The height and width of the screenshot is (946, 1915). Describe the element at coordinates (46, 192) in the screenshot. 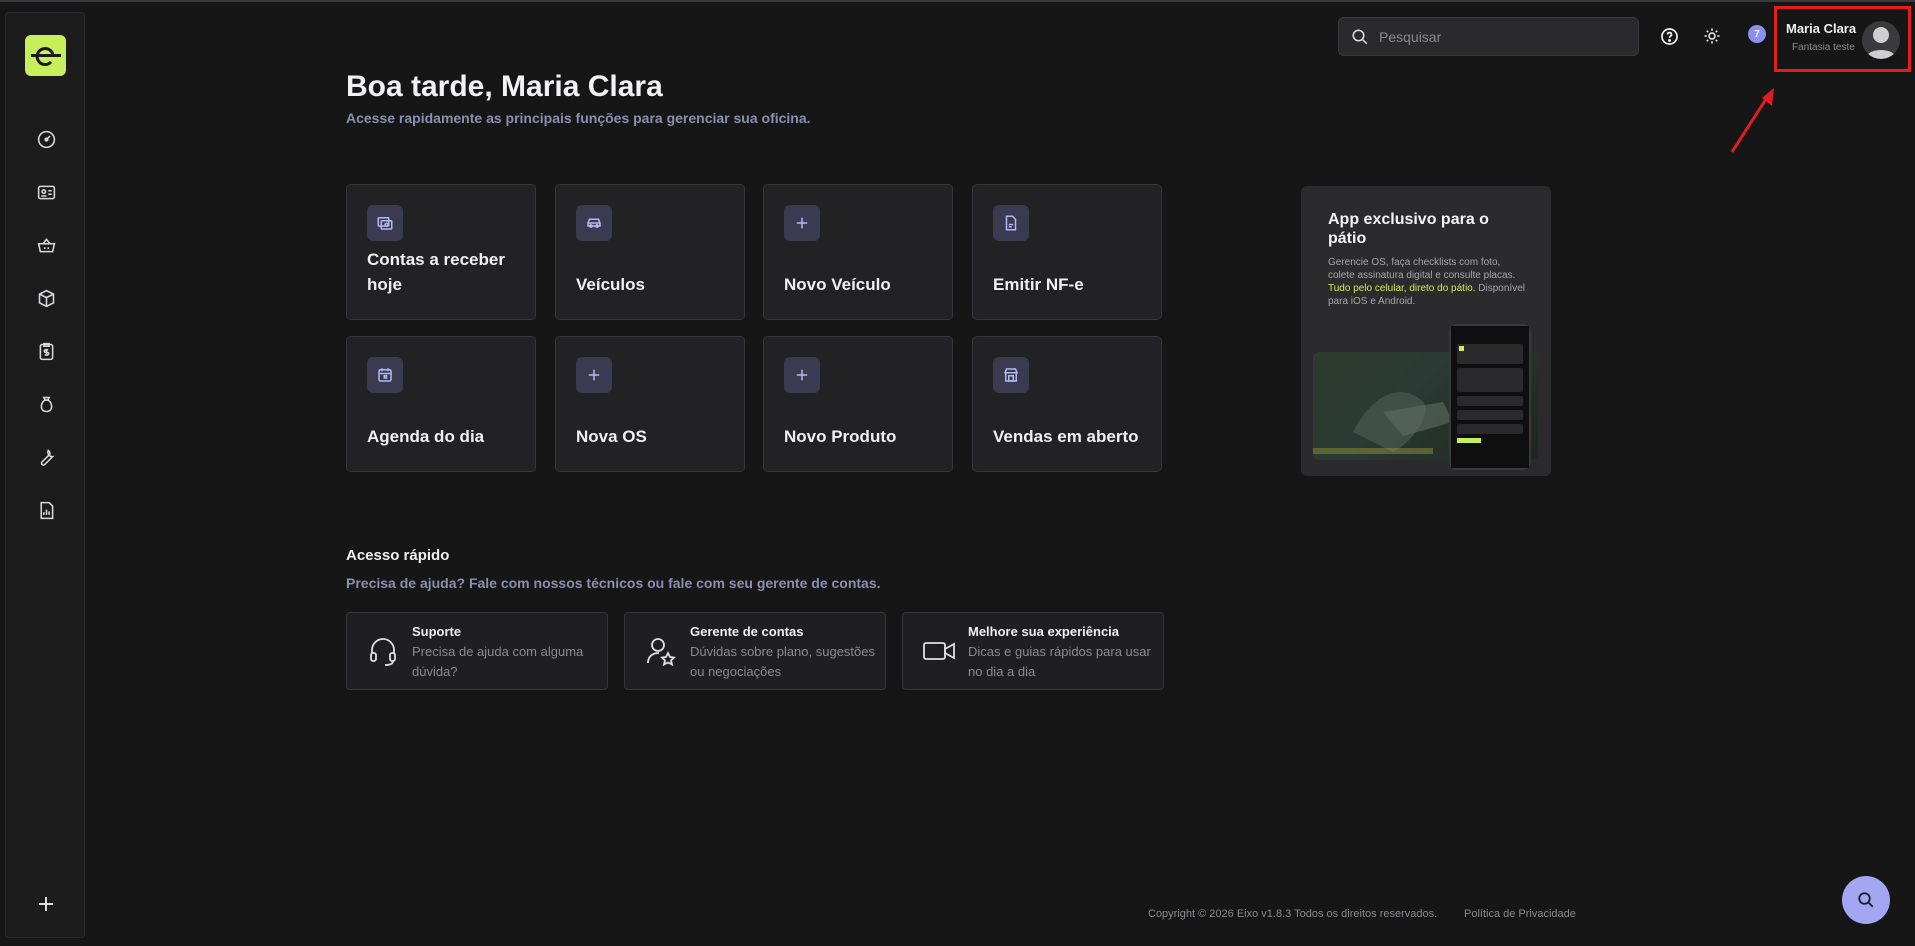

I see `id-card-icon` at that location.